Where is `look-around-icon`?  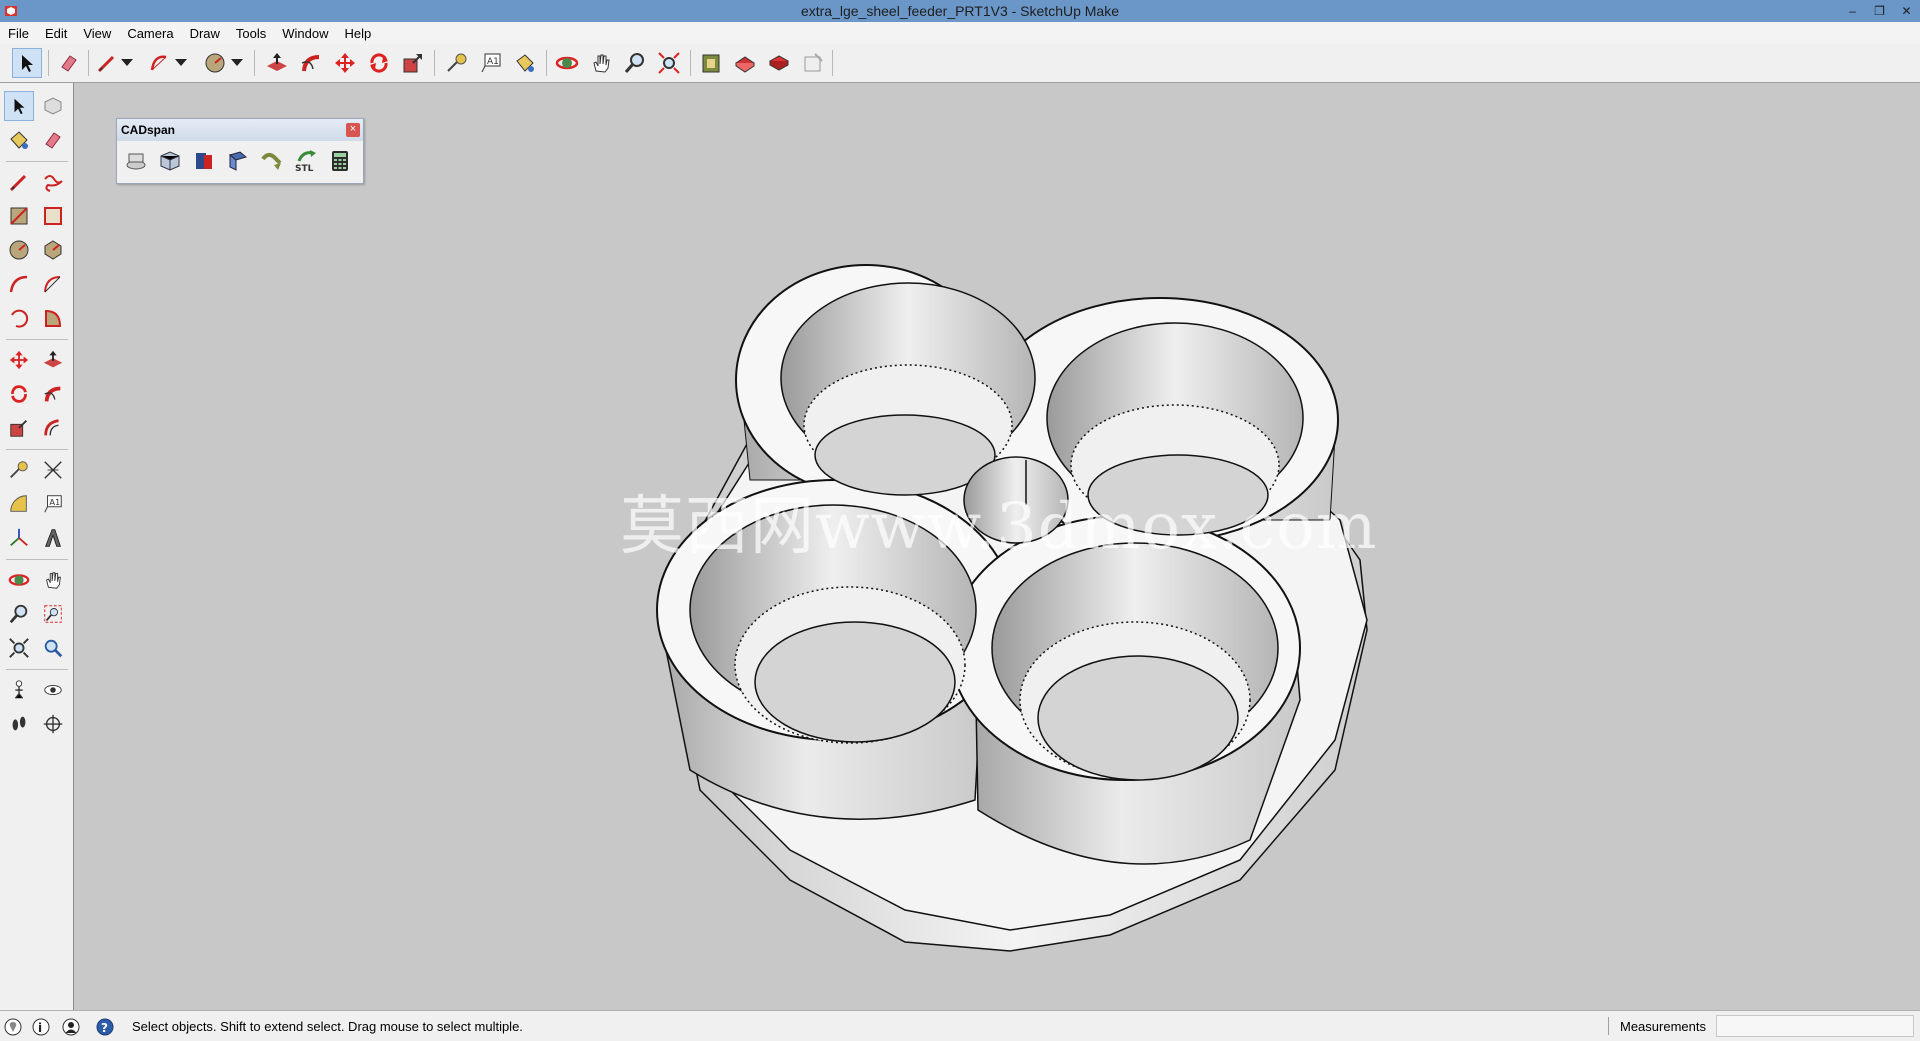
look-around-icon is located at coordinates (53, 690).